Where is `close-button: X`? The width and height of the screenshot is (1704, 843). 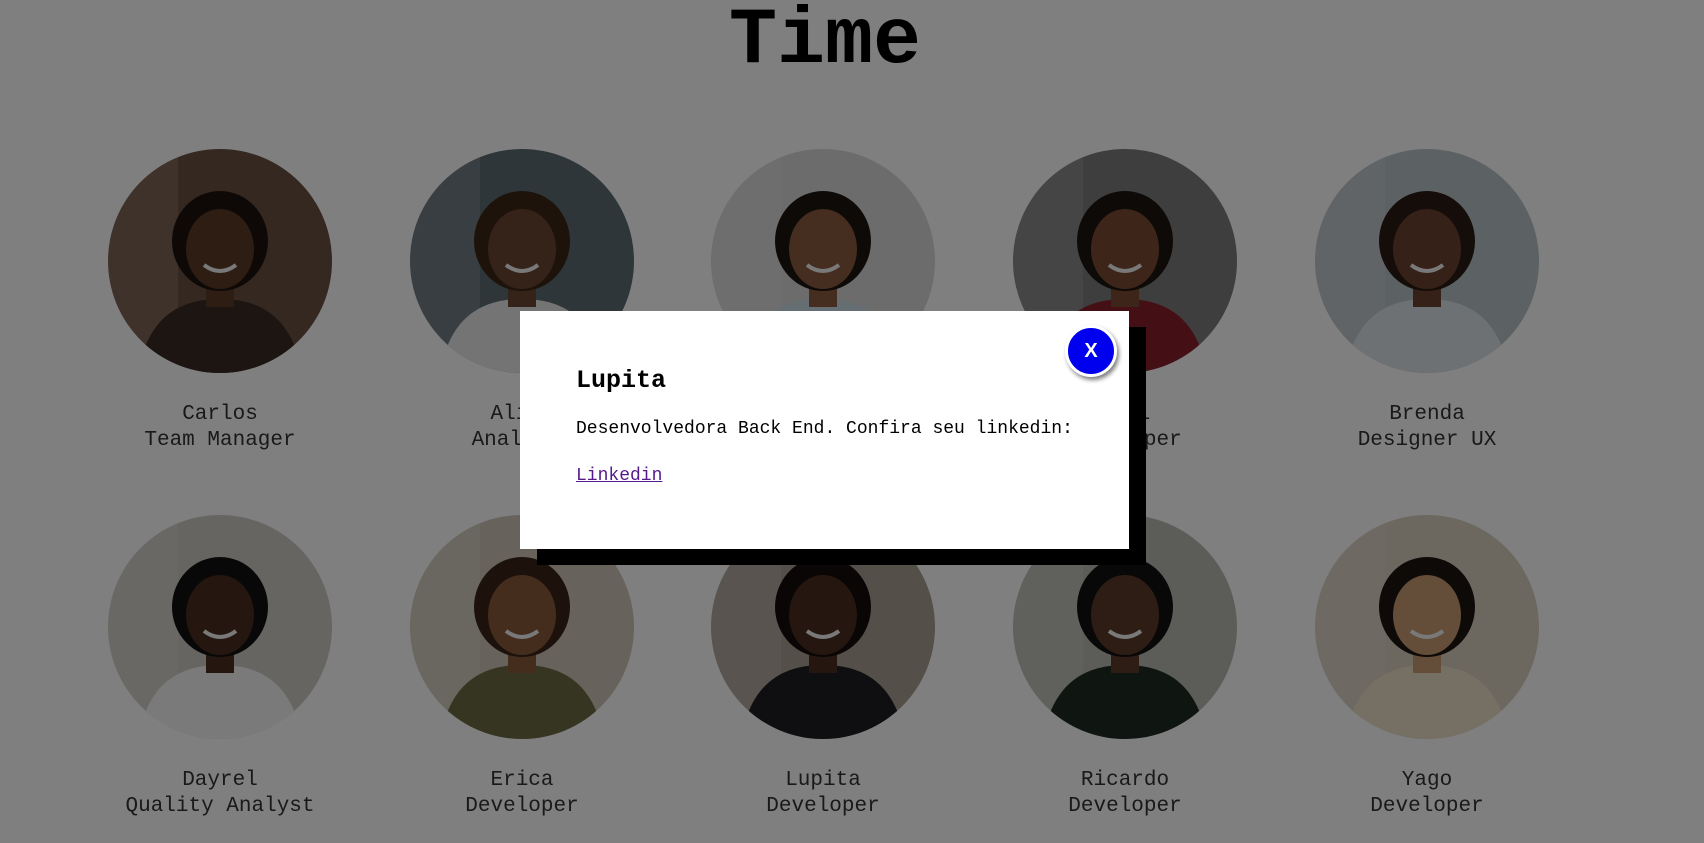 close-button: X is located at coordinates (1091, 351).